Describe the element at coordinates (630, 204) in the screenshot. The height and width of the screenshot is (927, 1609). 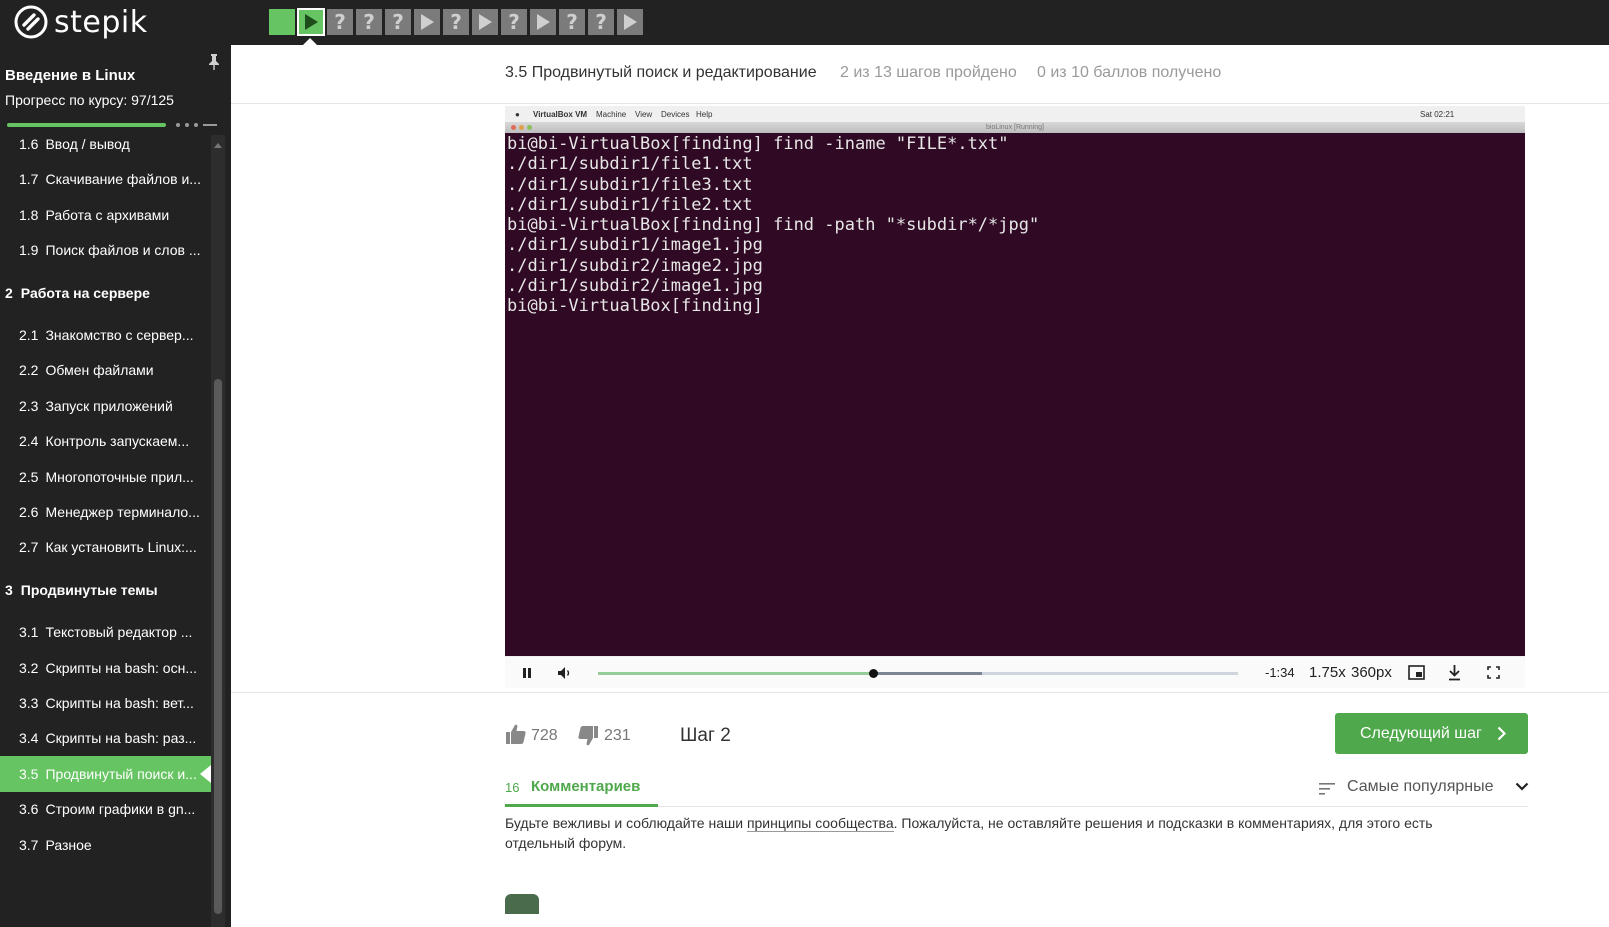
I see `terminal-line: ./dir1/subdir1/file2.txt` at that location.